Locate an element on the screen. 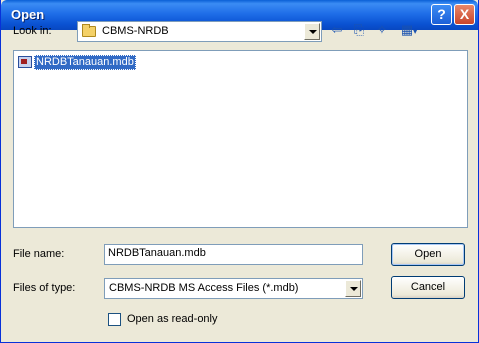  views-icon: ▦ is located at coordinates (407, 29).